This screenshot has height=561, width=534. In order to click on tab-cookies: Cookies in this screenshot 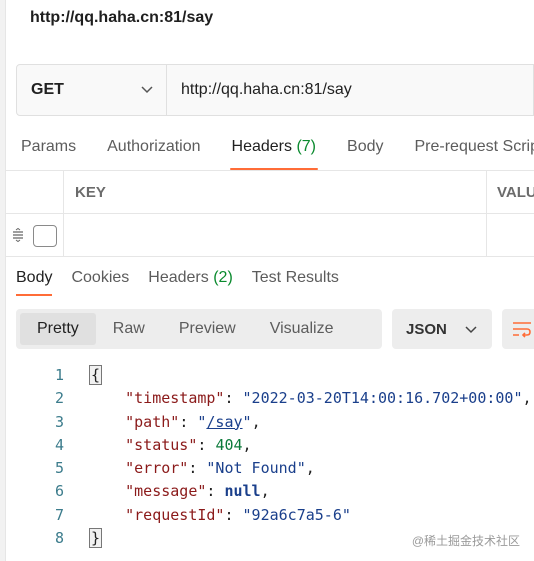, I will do `click(100, 282)`.